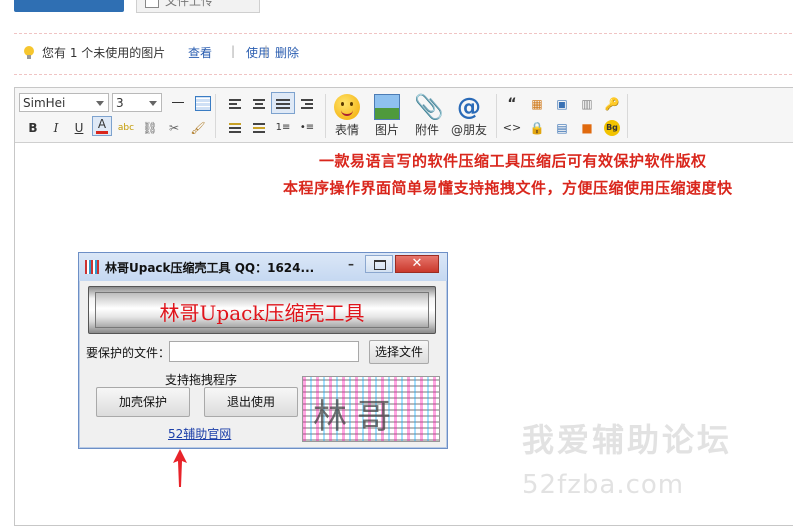 Image resolution: width=793 pixels, height=526 pixels. Describe the element at coordinates (562, 128) in the screenshot. I see `music-icon: ▤` at that location.